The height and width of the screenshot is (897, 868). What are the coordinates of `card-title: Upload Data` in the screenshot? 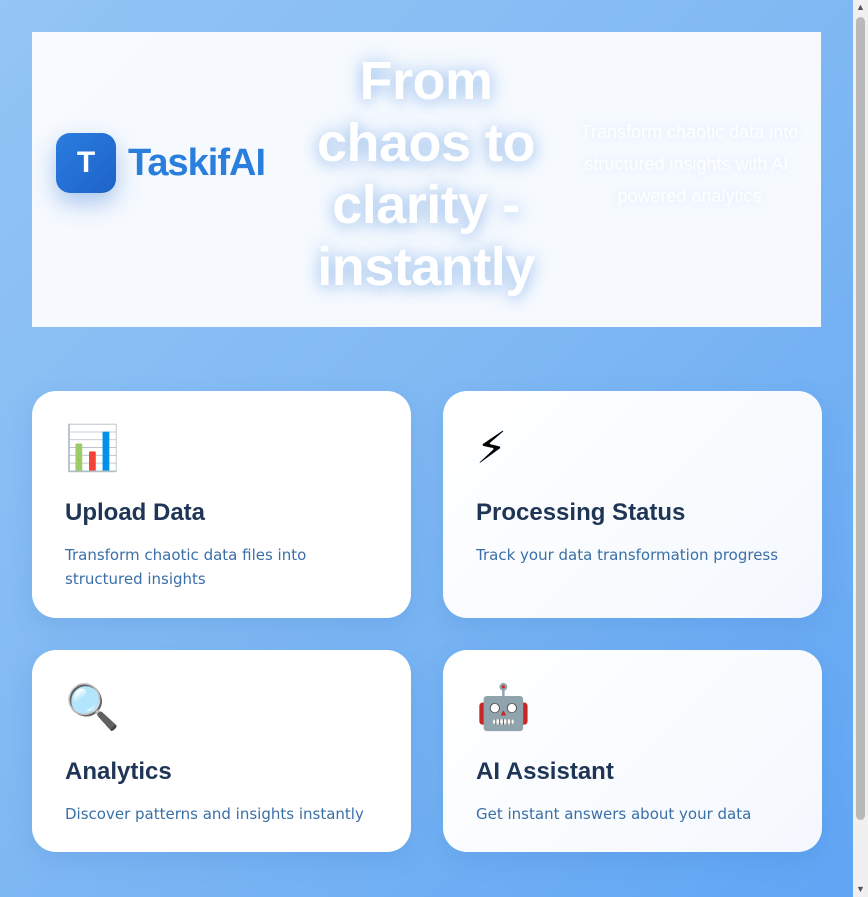 It's located at (135, 512).